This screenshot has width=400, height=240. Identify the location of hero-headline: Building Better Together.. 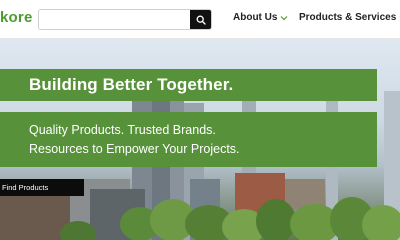
(131, 84).